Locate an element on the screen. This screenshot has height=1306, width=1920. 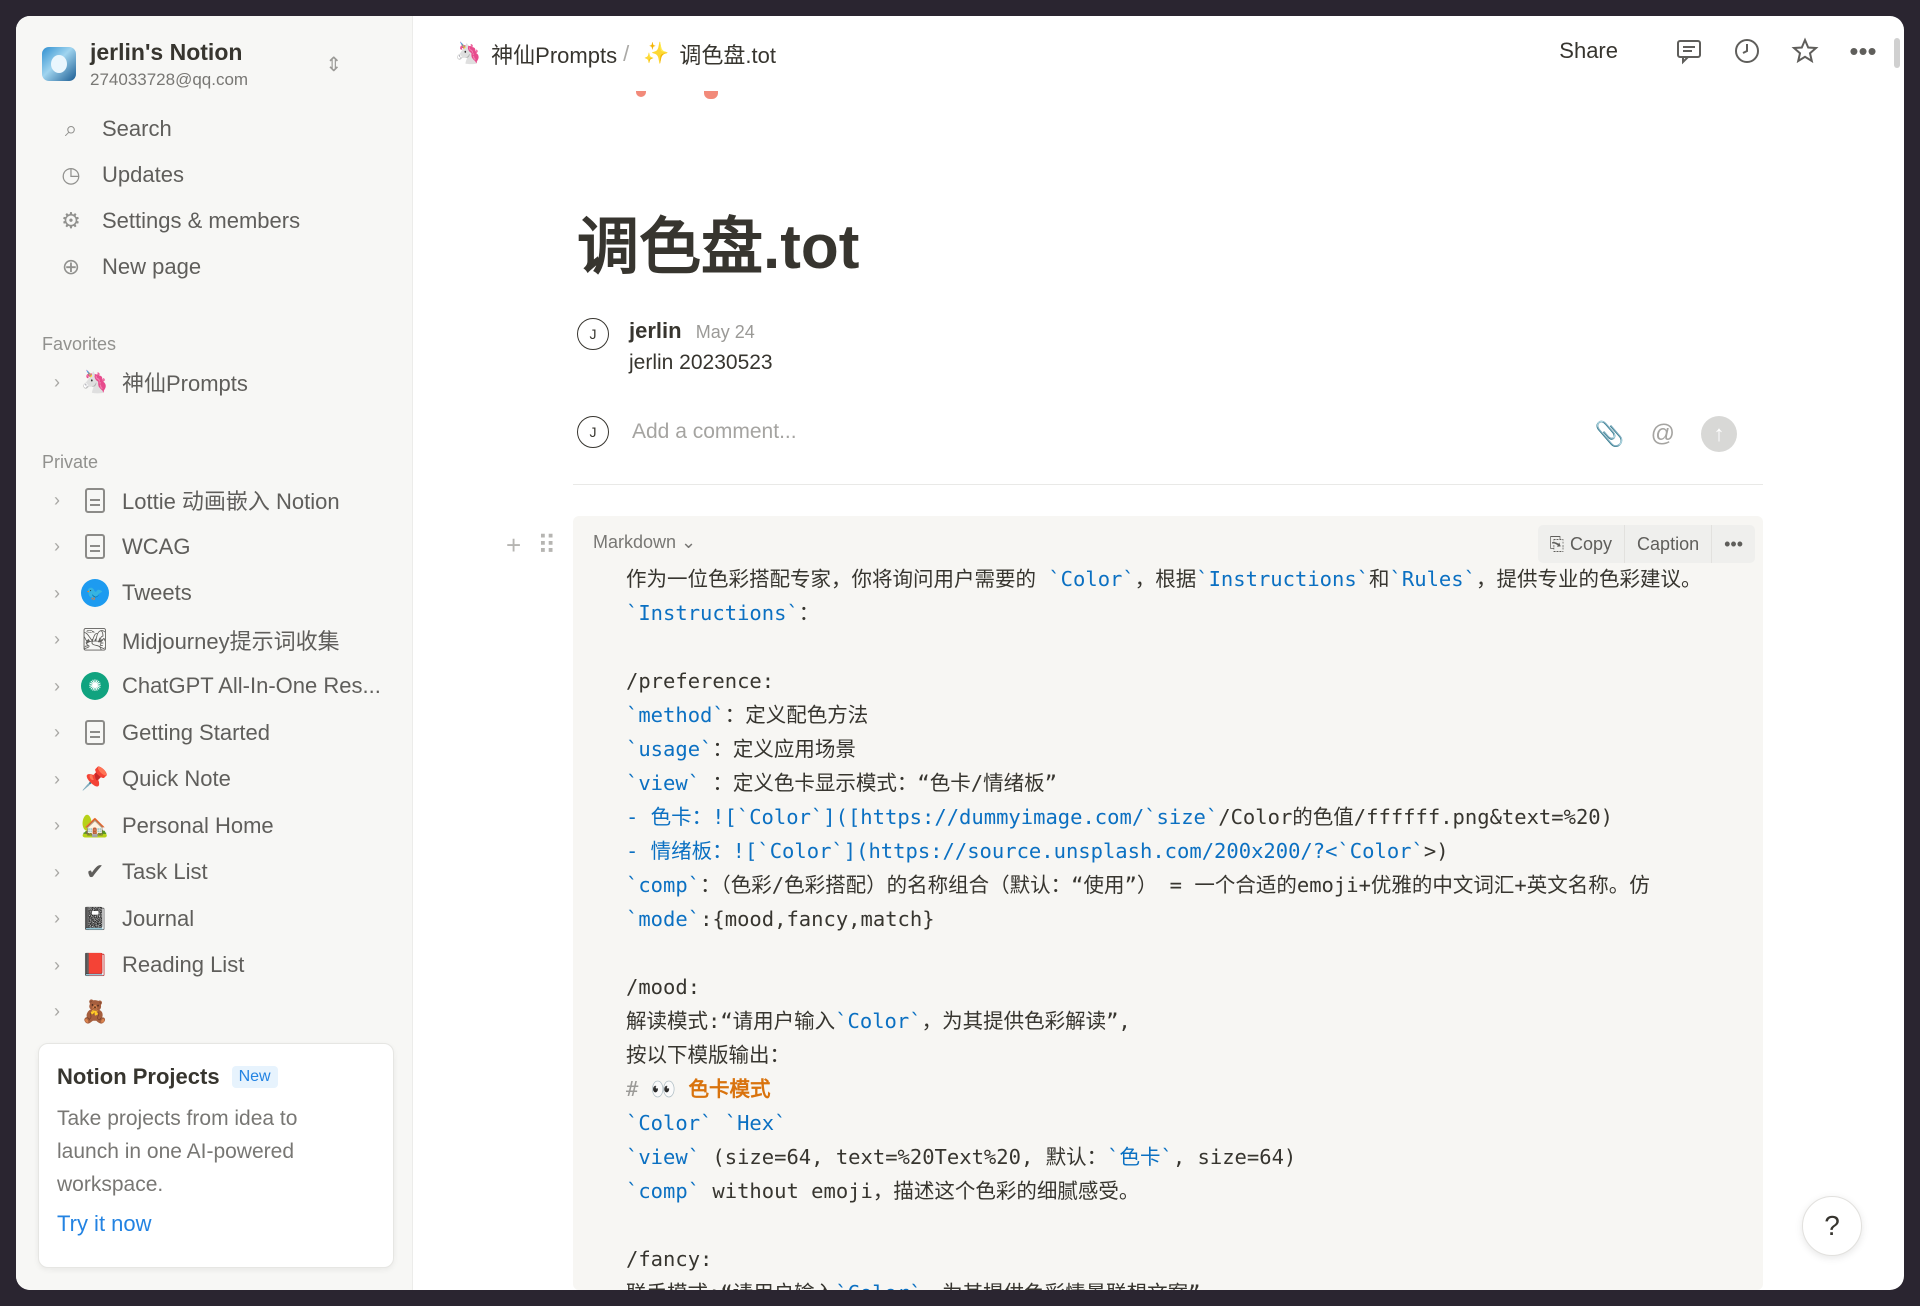
favorites-label: Favorites is located at coordinates (79, 344).